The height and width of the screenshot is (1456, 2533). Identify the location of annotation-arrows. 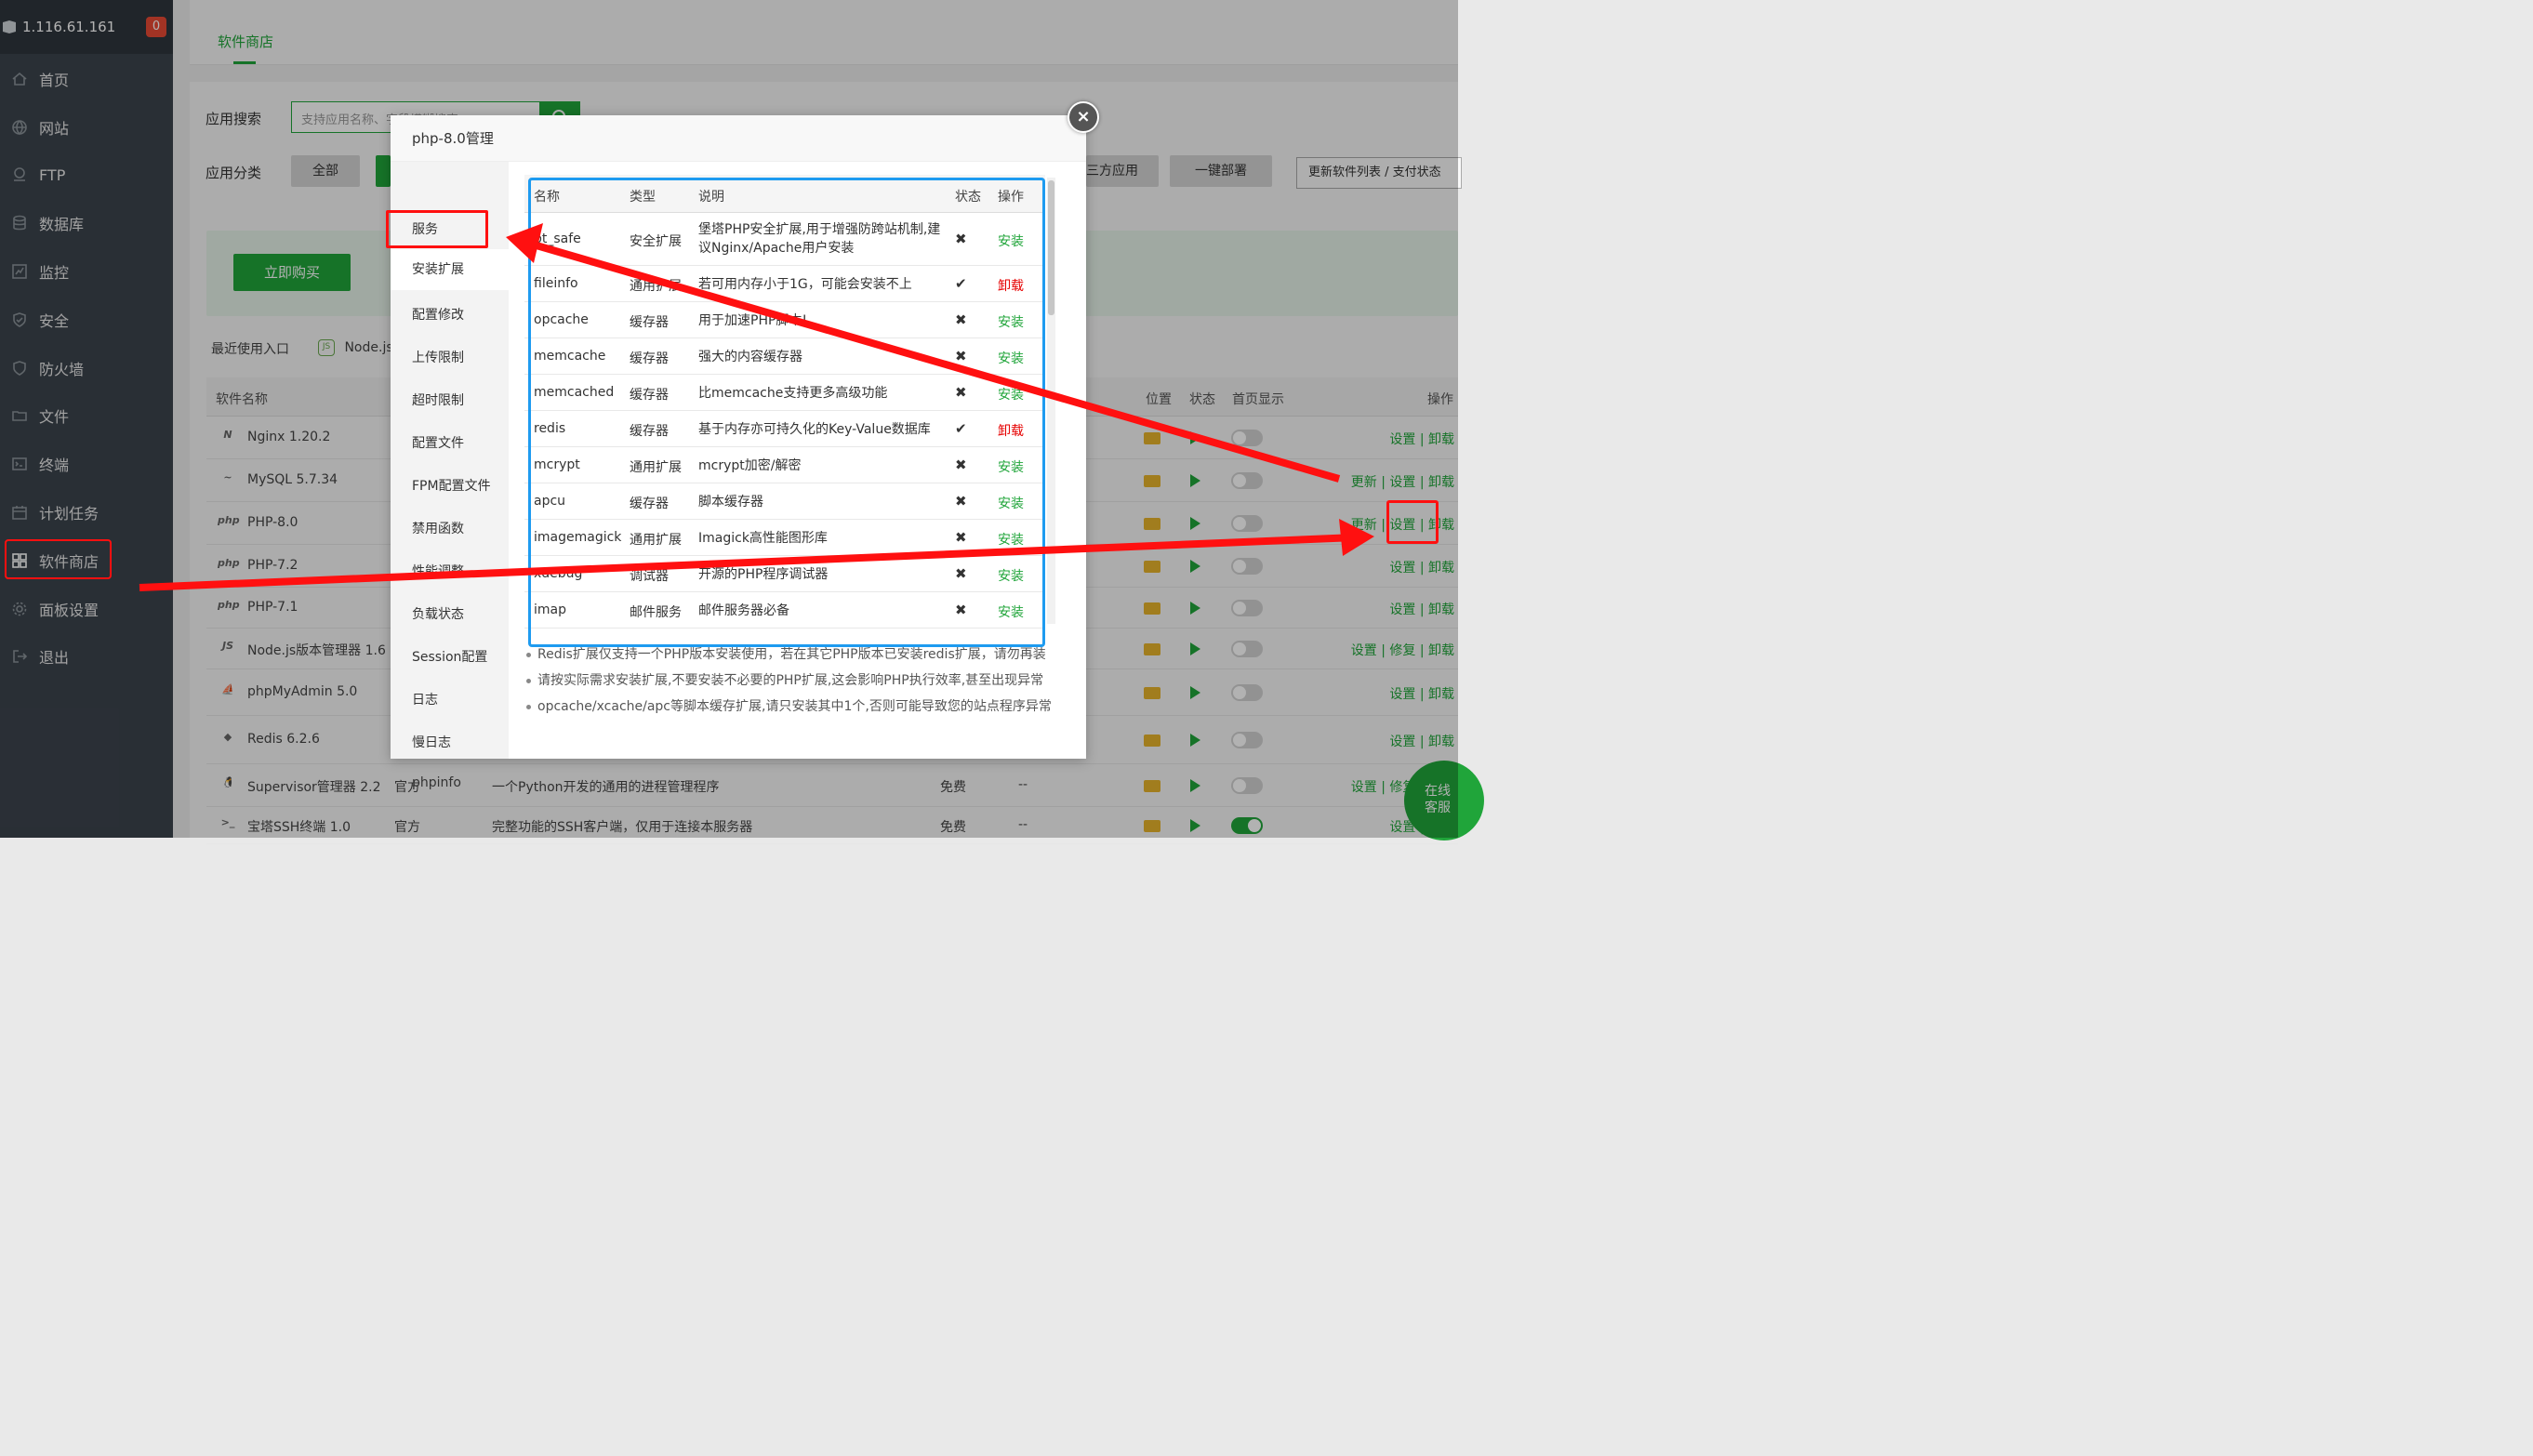
(756, 407).